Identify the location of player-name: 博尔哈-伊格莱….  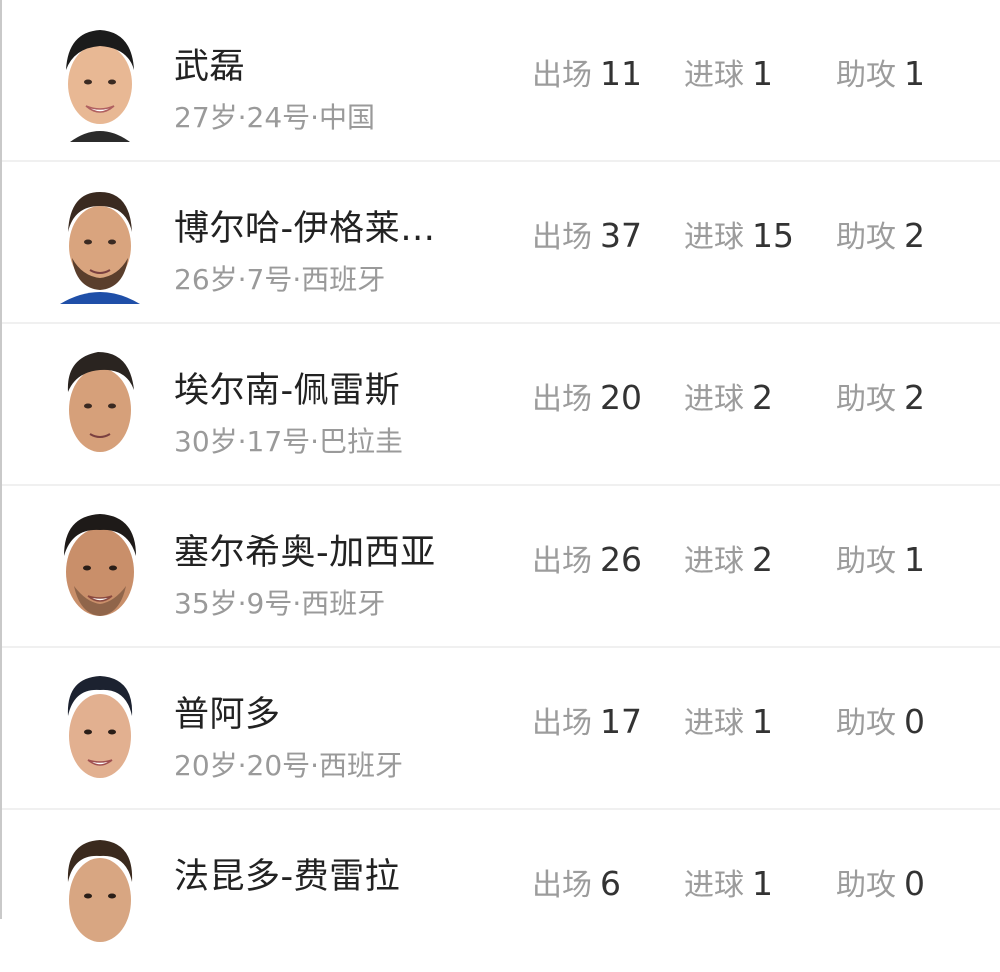
(305, 229).